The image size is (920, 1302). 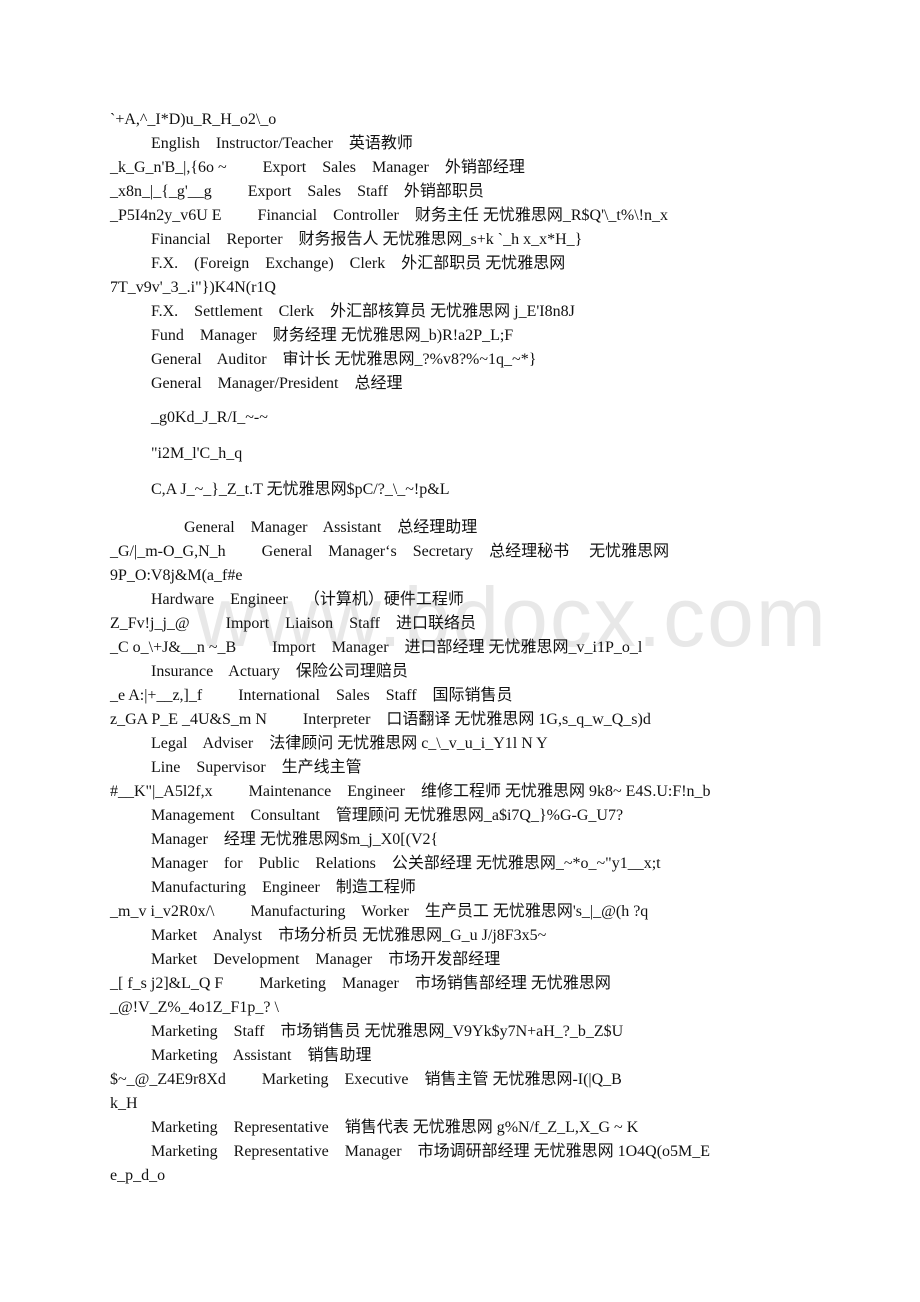 What do you see at coordinates (279, 671) in the screenshot?
I see `text-line: Insurance Actuary 保险公司理赔员` at bounding box center [279, 671].